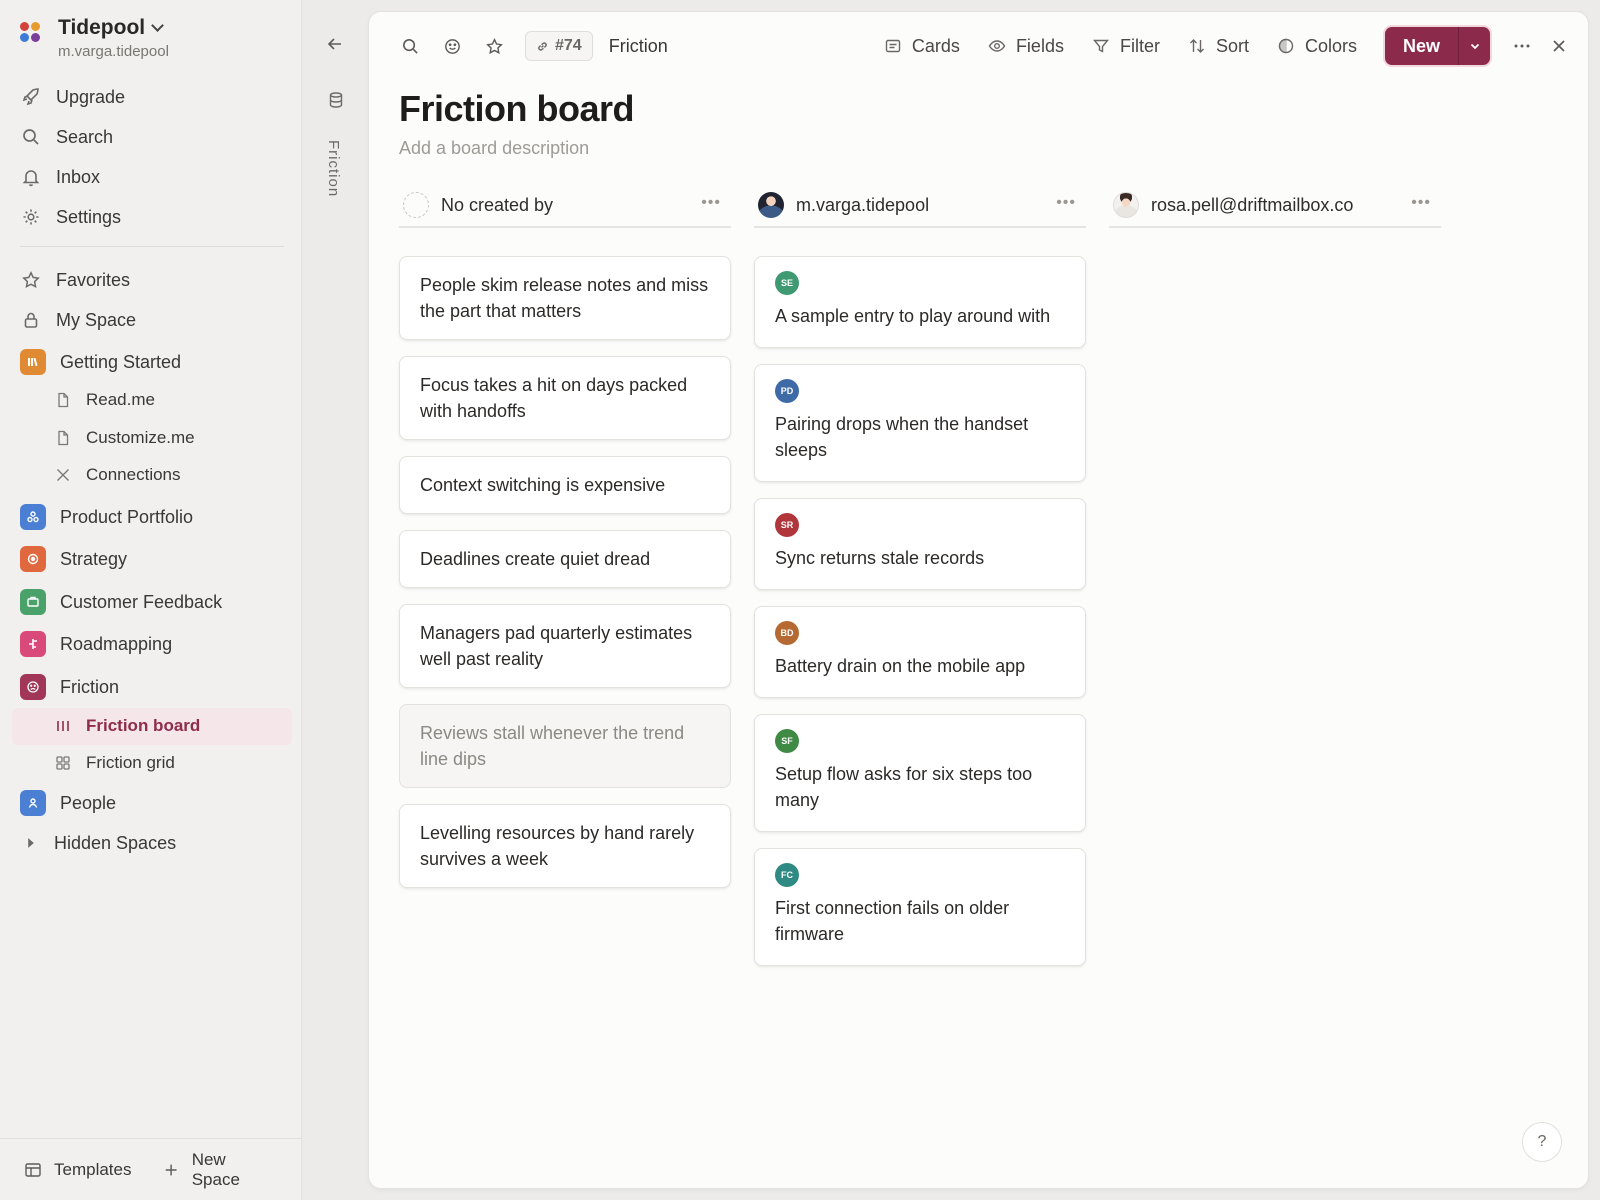 This screenshot has width=1600, height=1200. Describe the element at coordinates (154, 517) in the screenshot. I see `space-product-portfolio: Product Portfolio` at that location.